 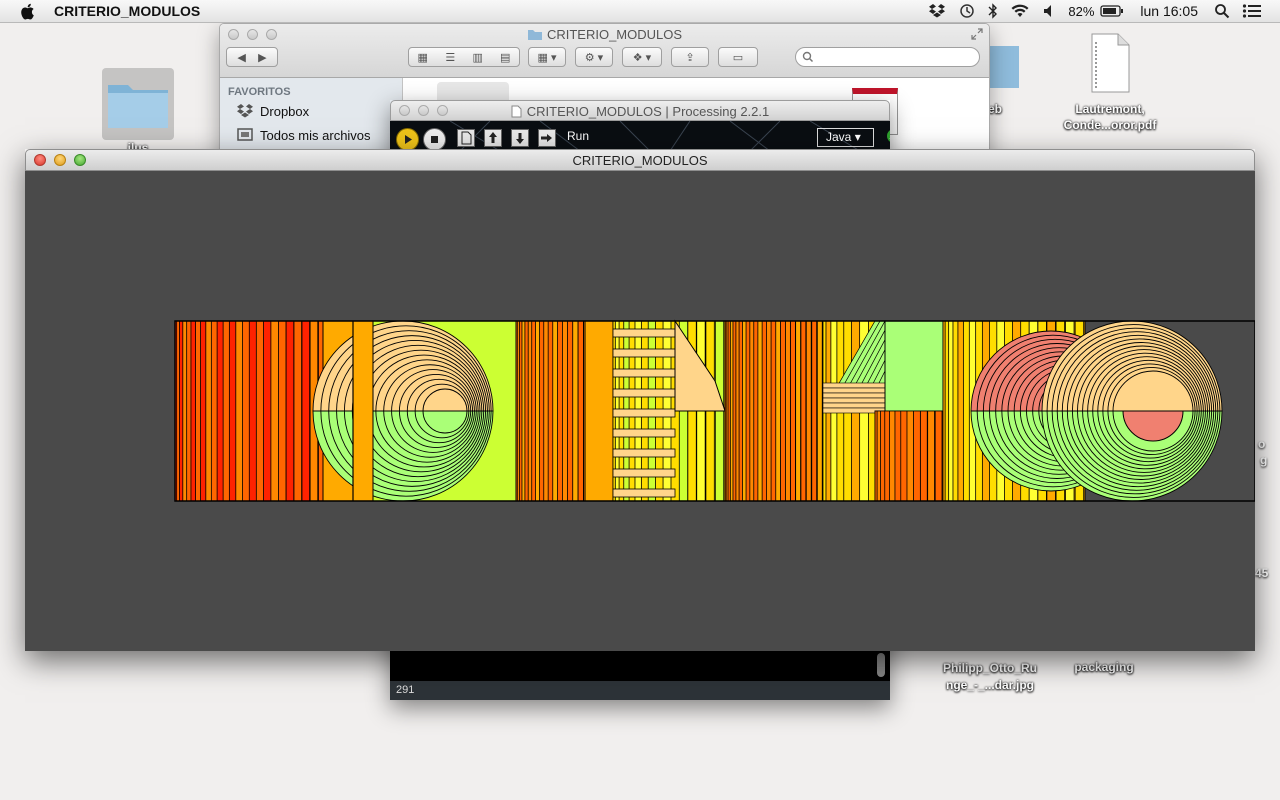 What do you see at coordinates (1110, 117) in the screenshot?
I see `desktop-icon-label: Lautremont, Conde...oror.pdf` at bounding box center [1110, 117].